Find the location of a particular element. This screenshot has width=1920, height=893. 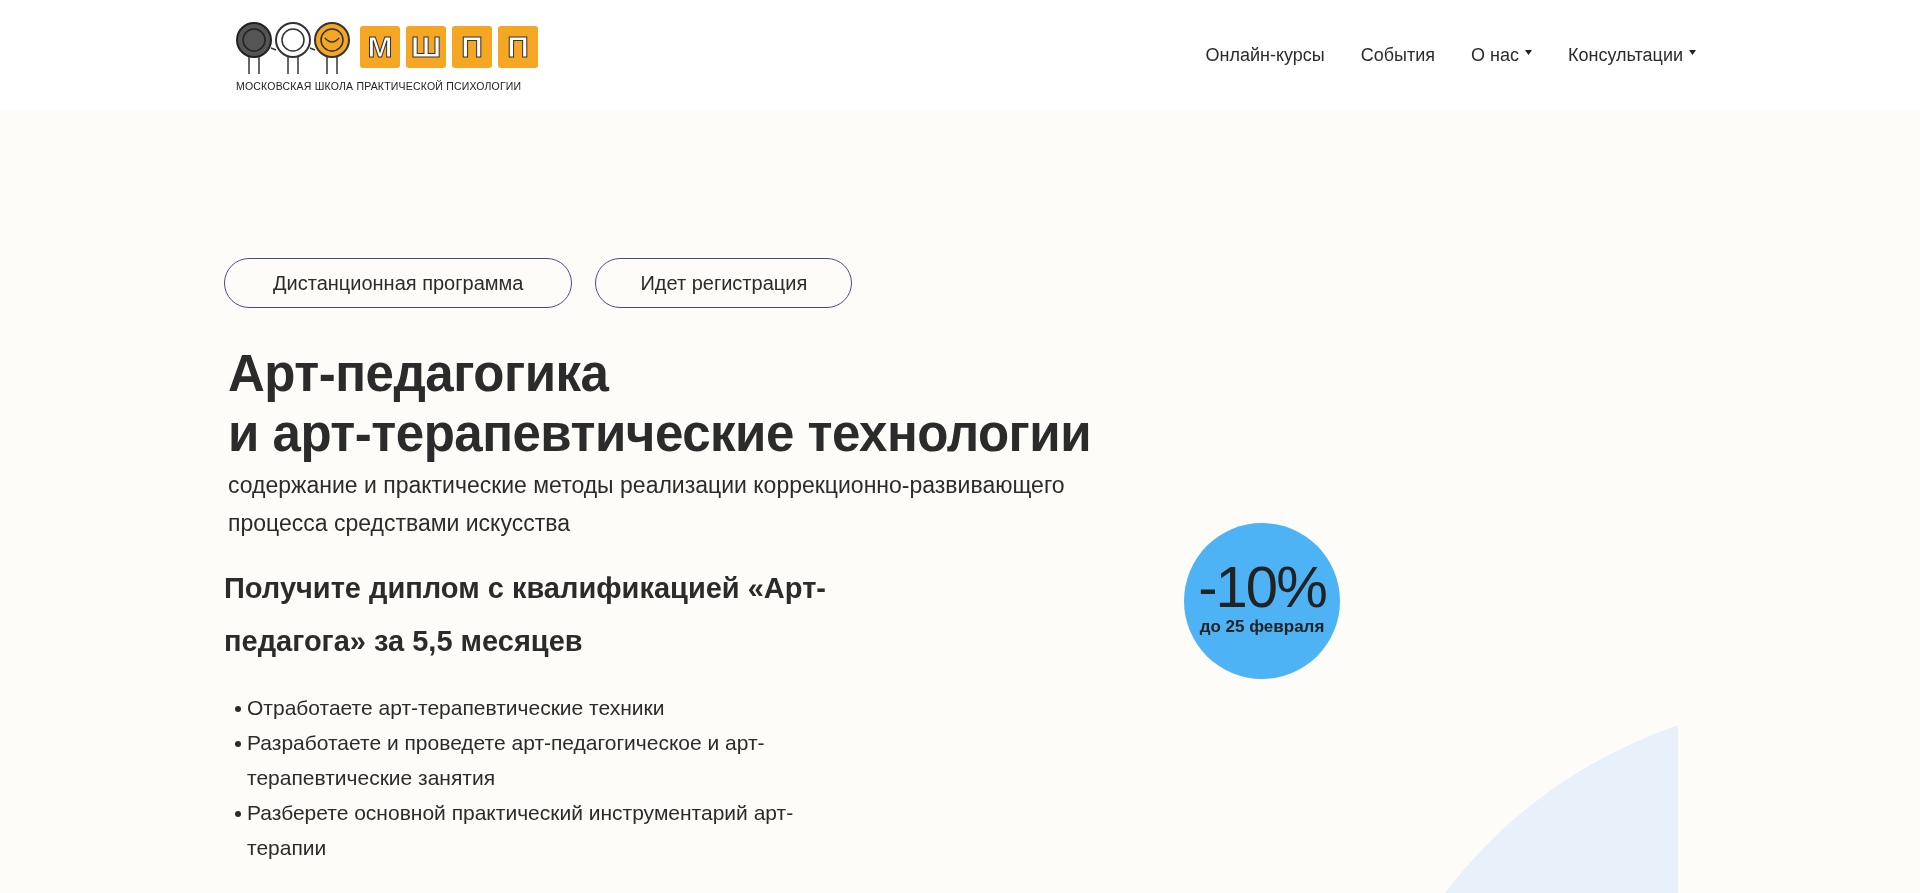

tag-pill: Дистанционная программа is located at coordinates (398, 283).